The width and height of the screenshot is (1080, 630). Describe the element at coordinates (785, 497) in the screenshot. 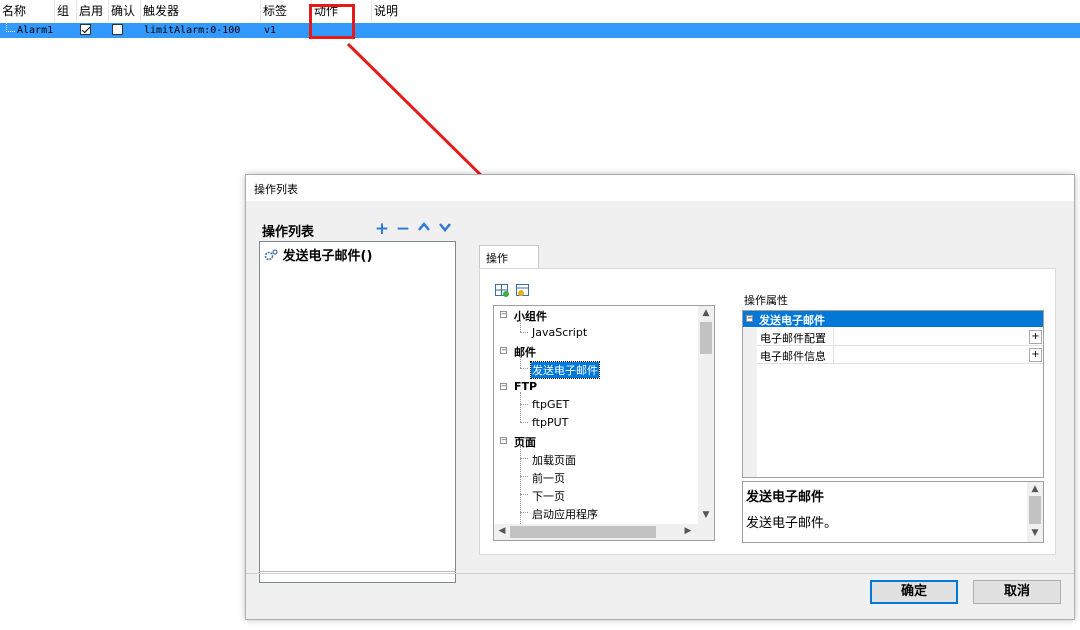

I see `description-title: 发送电子邮件` at that location.